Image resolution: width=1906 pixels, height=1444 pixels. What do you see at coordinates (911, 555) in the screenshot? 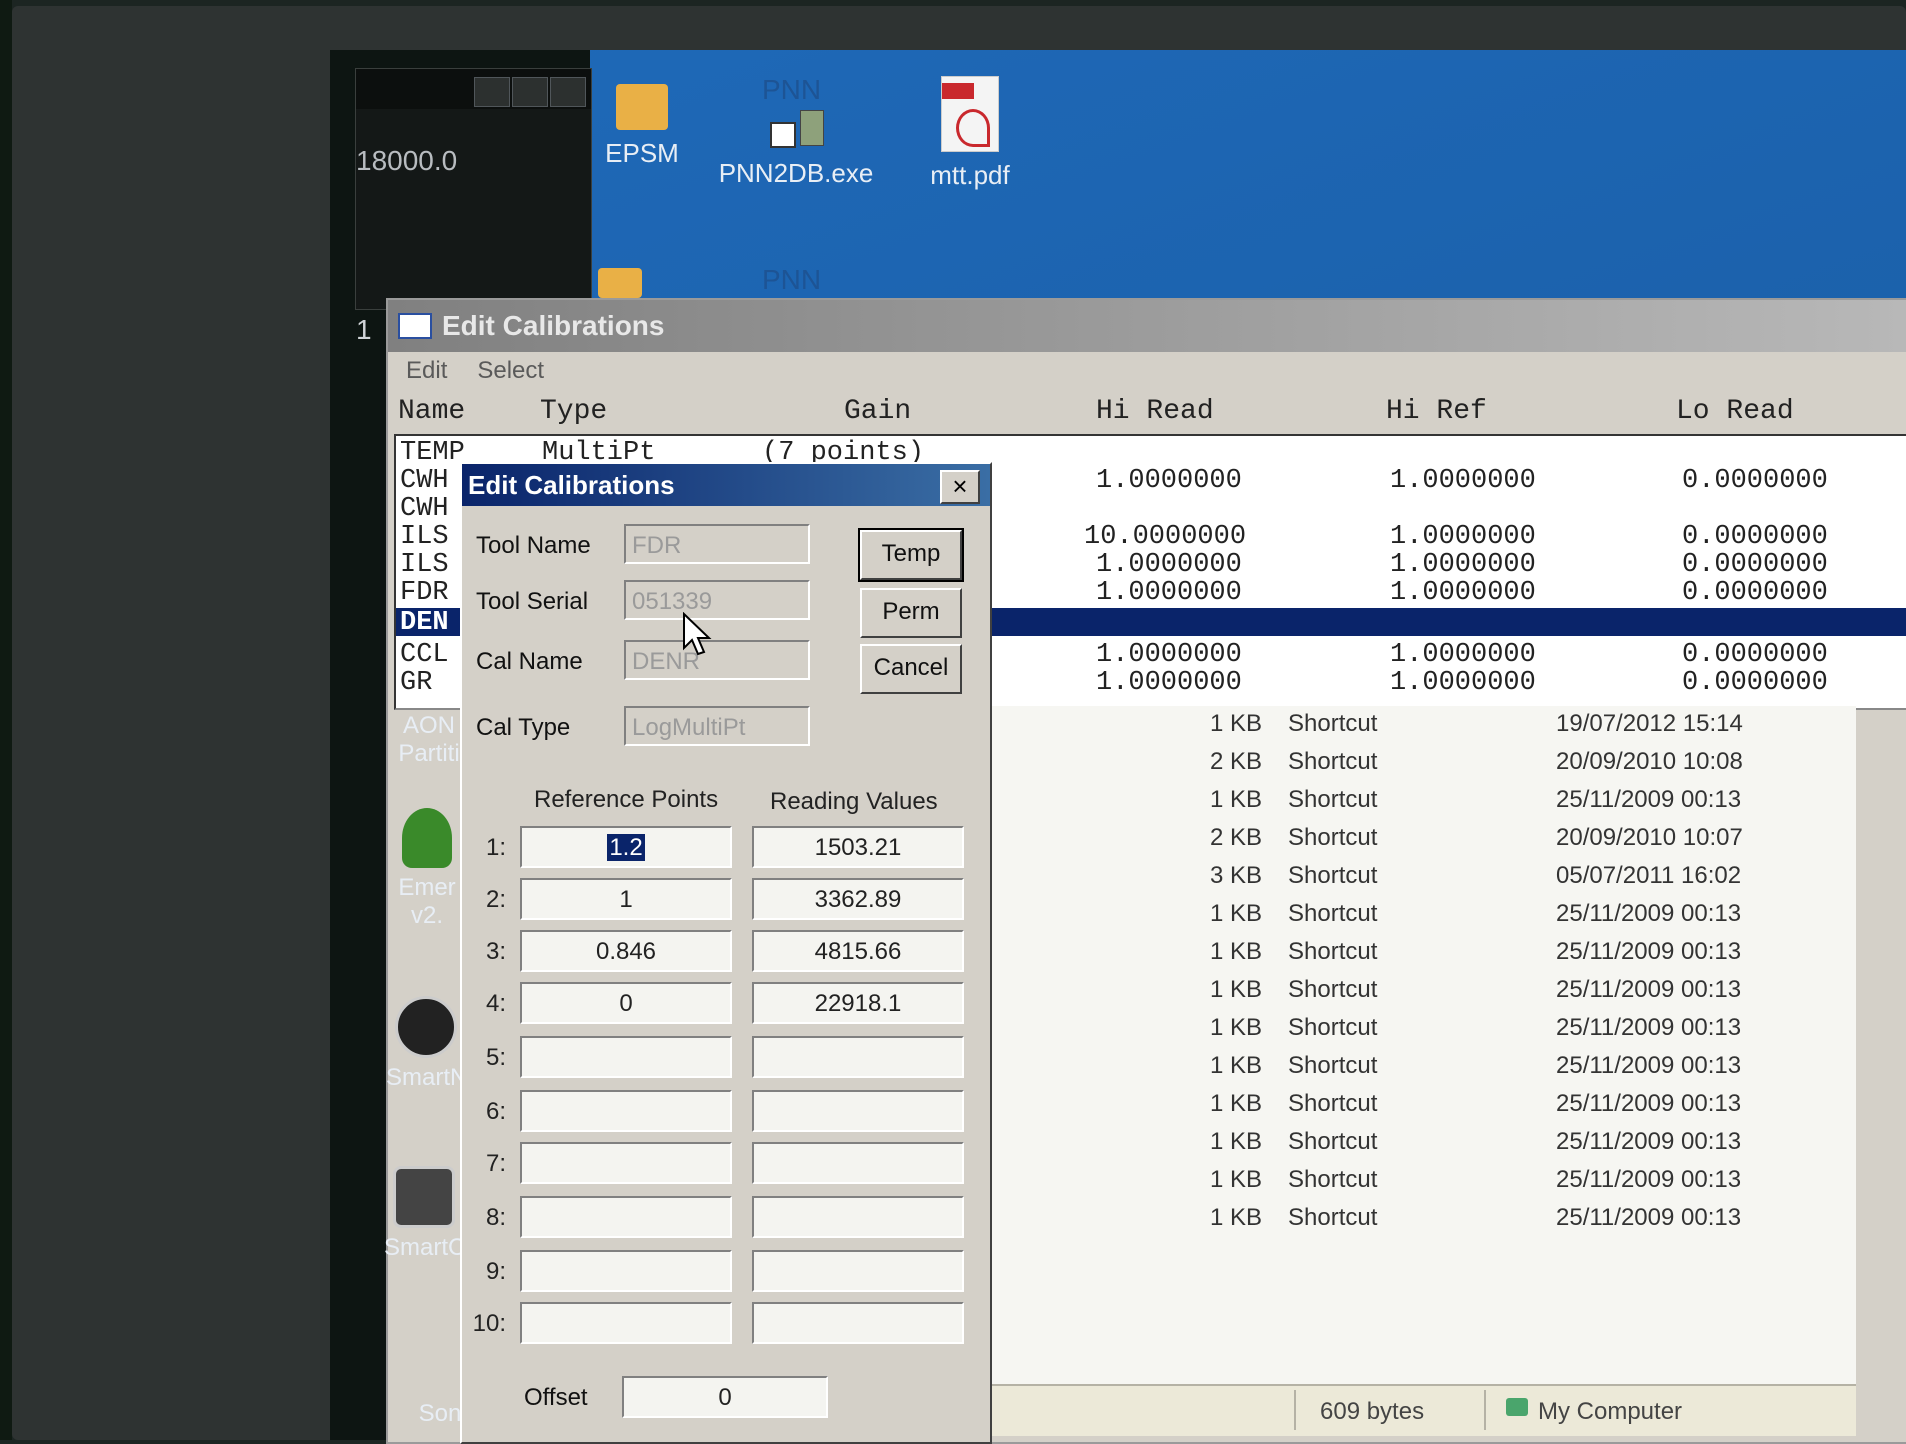
I see `temp-button: Temp` at bounding box center [911, 555].